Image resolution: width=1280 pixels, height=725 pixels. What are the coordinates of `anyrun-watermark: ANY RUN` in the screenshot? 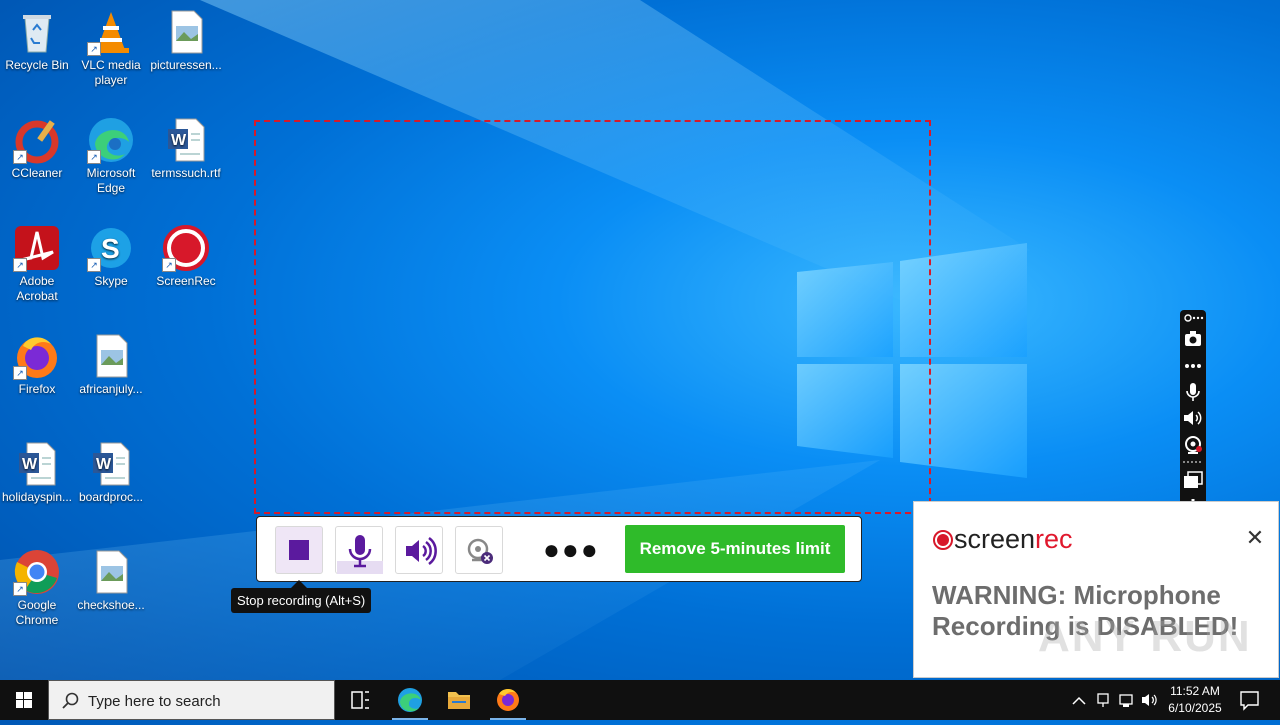 It's located at (1145, 636).